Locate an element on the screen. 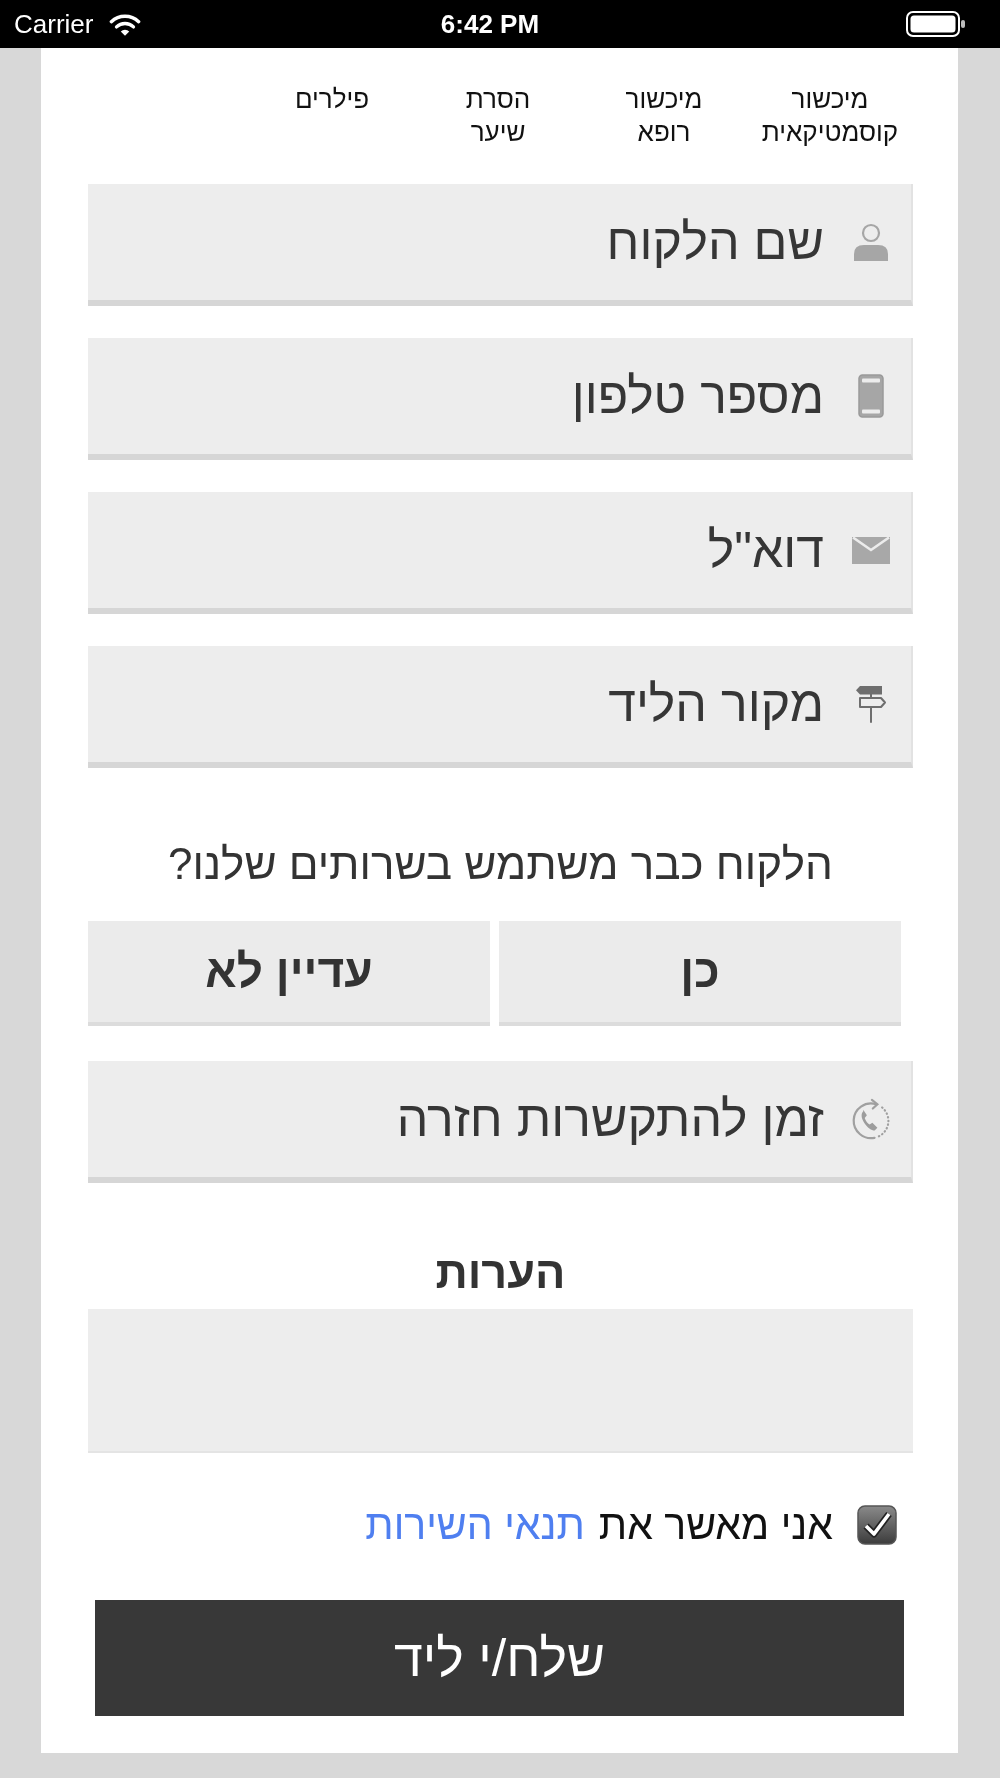  question-text: הלקוח כבר משתמש בשרותים שלנו? is located at coordinates (500, 864).